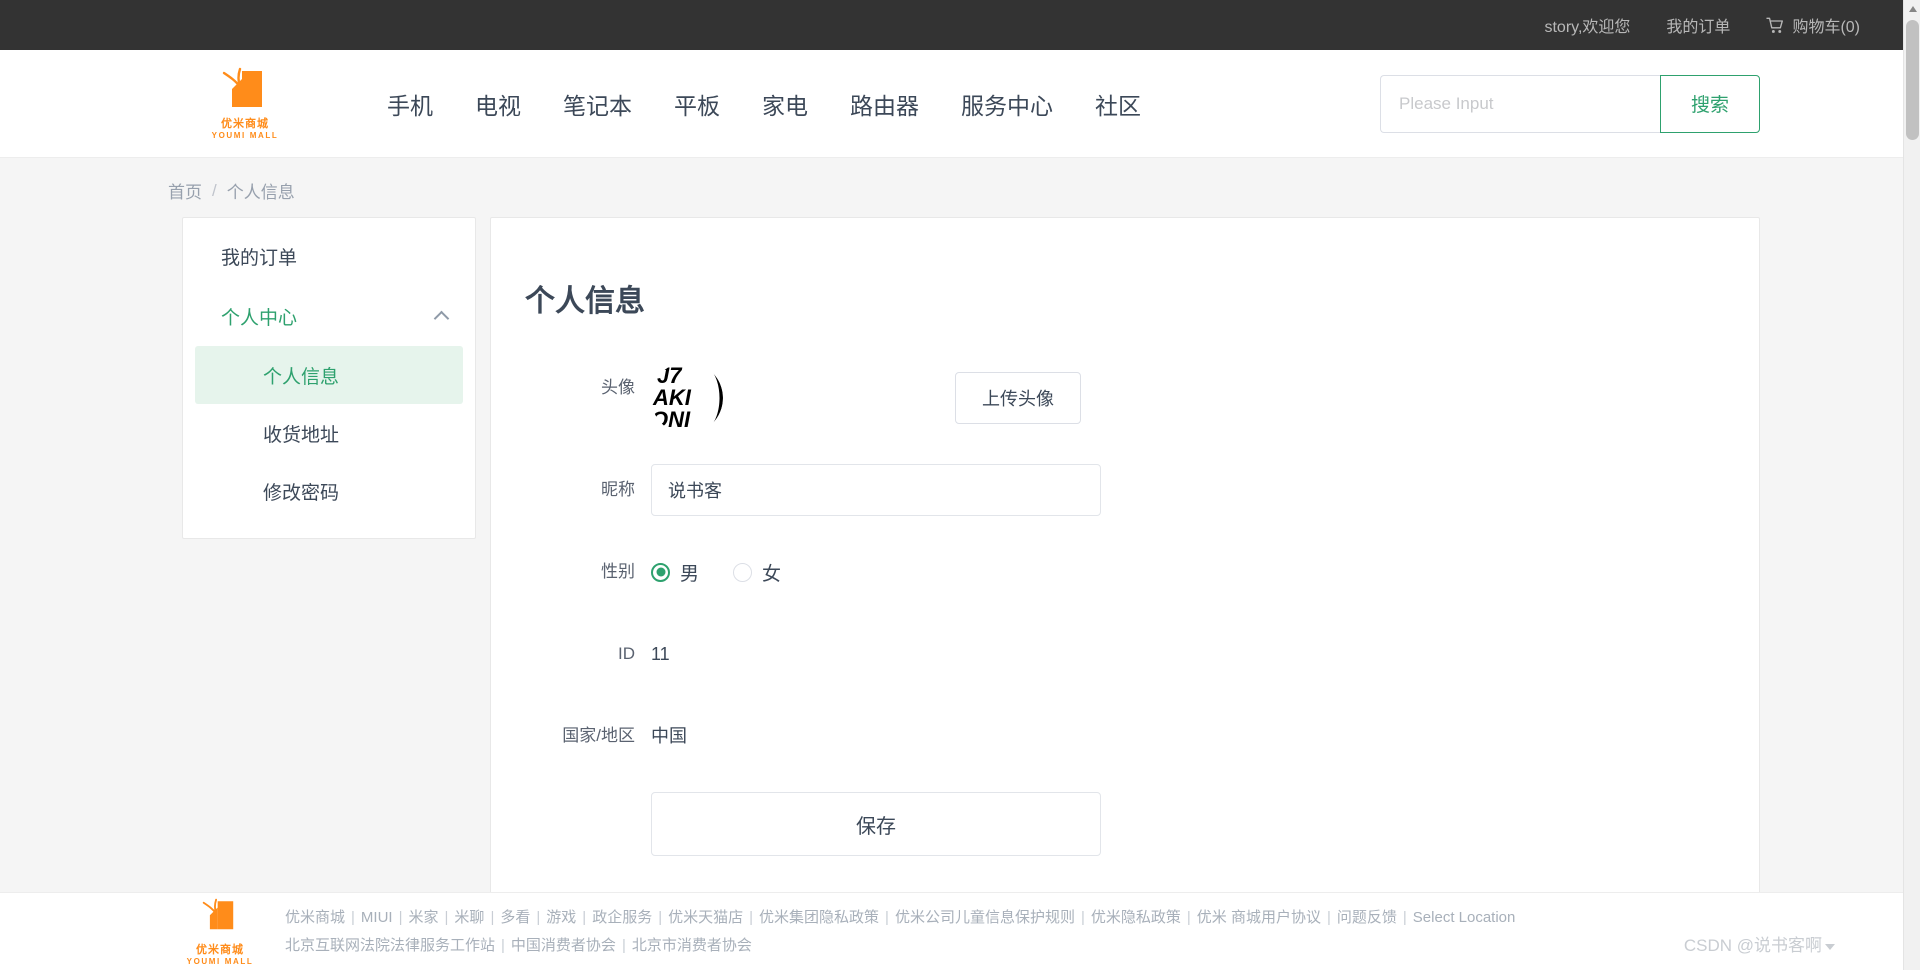 This screenshot has width=1920, height=970. What do you see at coordinates (1830, 947) in the screenshot?
I see `caret-down-icon` at bounding box center [1830, 947].